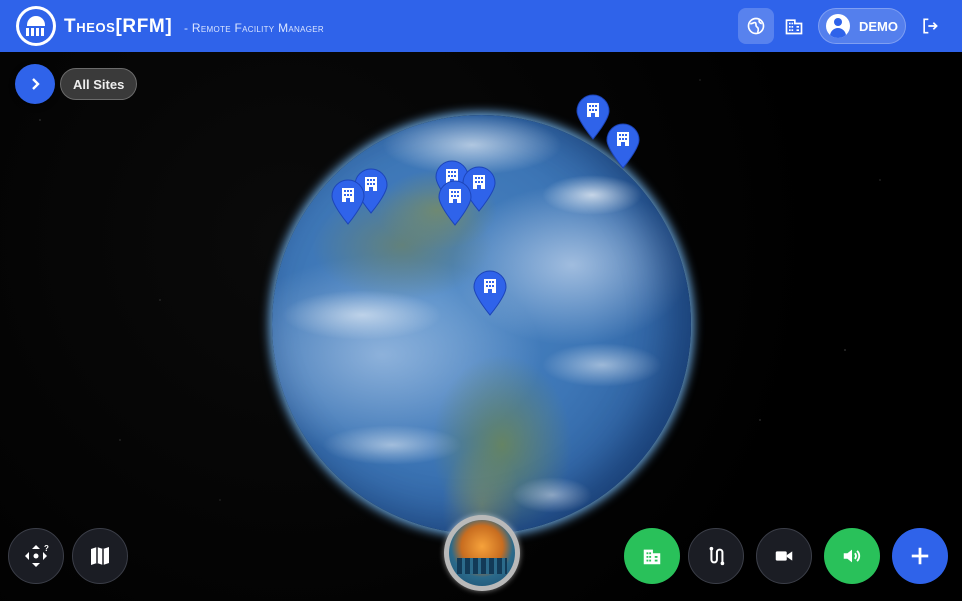 The height and width of the screenshot is (601, 962). I want to click on user-menu-button: DEMO, so click(862, 26).